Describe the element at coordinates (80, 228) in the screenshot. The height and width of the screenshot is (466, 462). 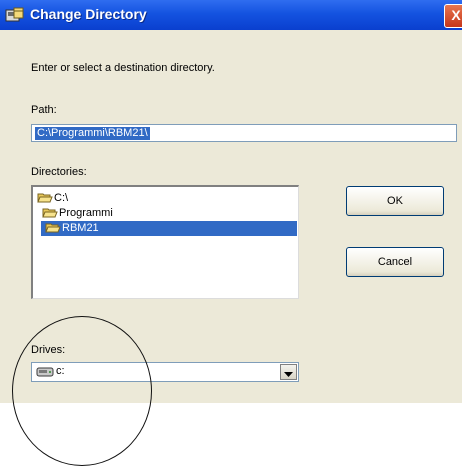
I see `directory-label: RBM21` at that location.